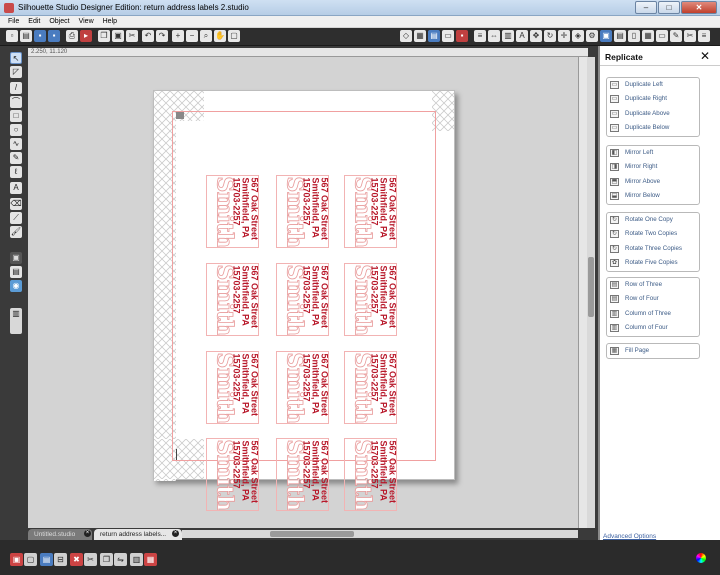 Image resolution: width=720 pixels, height=575 pixels. I want to click on copy-icon: ❐, so click(104, 36).